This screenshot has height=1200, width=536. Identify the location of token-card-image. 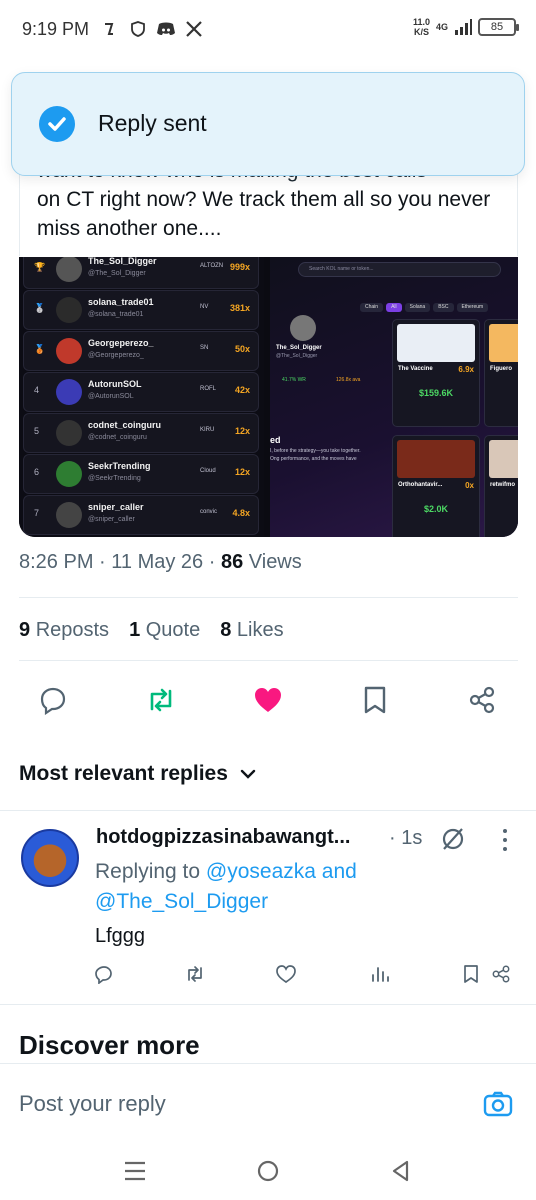
(503, 343).